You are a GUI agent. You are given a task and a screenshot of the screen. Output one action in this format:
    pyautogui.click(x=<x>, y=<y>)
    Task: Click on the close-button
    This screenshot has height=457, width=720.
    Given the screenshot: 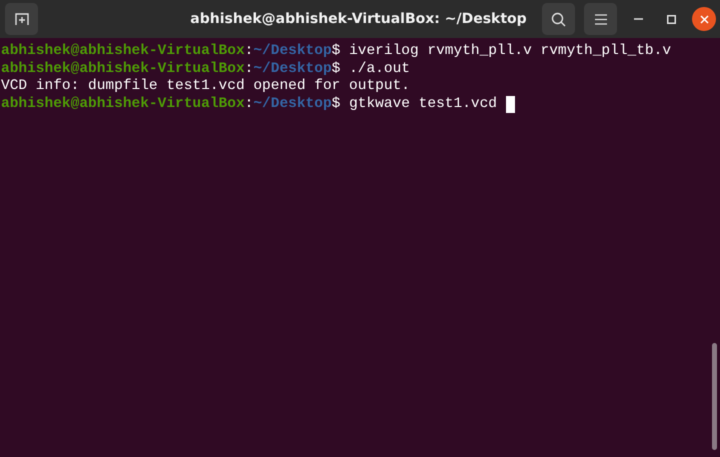 What is the action you would take?
    pyautogui.click(x=704, y=19)
    